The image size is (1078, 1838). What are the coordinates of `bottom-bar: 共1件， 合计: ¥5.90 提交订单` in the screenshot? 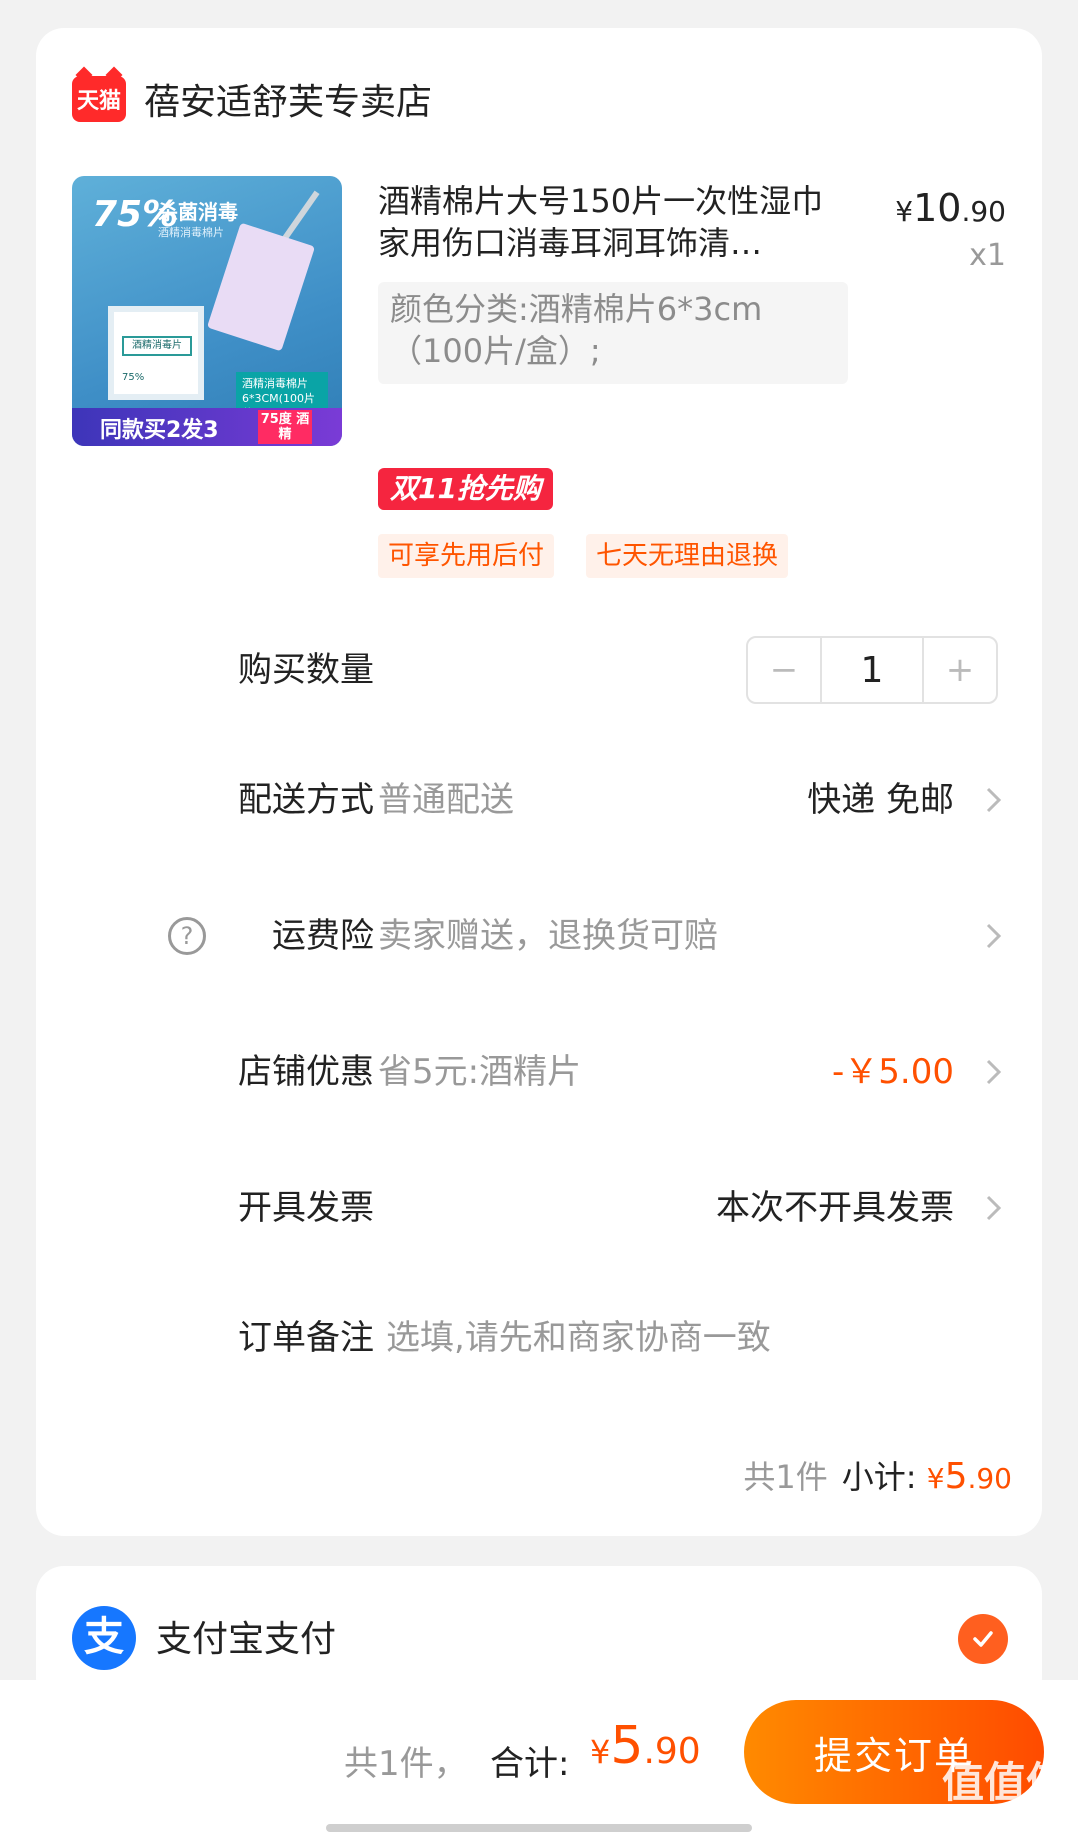 It's located at (539, 1759).